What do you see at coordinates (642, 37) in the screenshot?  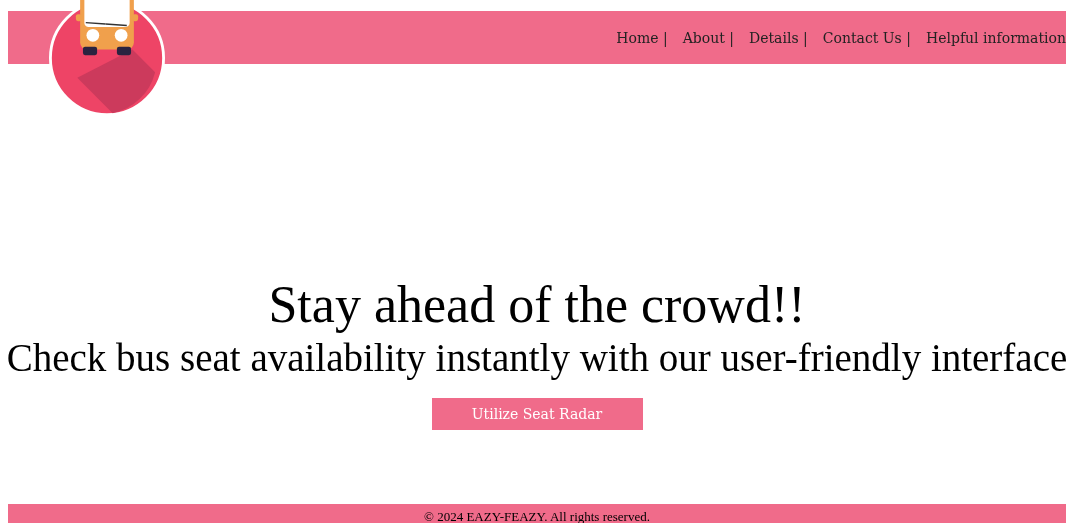 I see `nav-link: Home |` at bounding box center [642, 37].